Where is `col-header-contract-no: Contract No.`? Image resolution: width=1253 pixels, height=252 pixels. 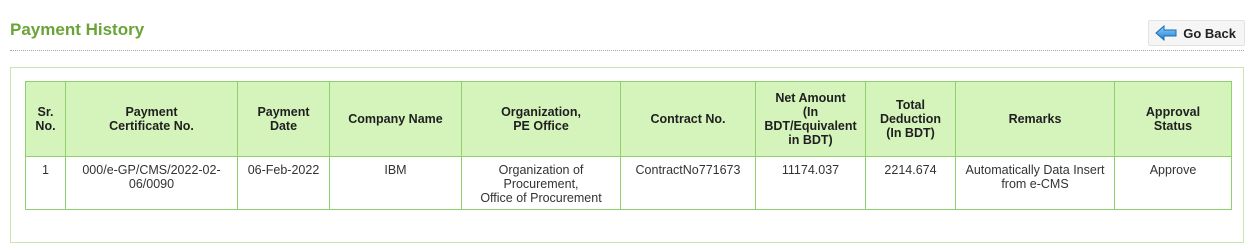
col-header-contract-no: Contract No. is located at coordinates (688, 119).